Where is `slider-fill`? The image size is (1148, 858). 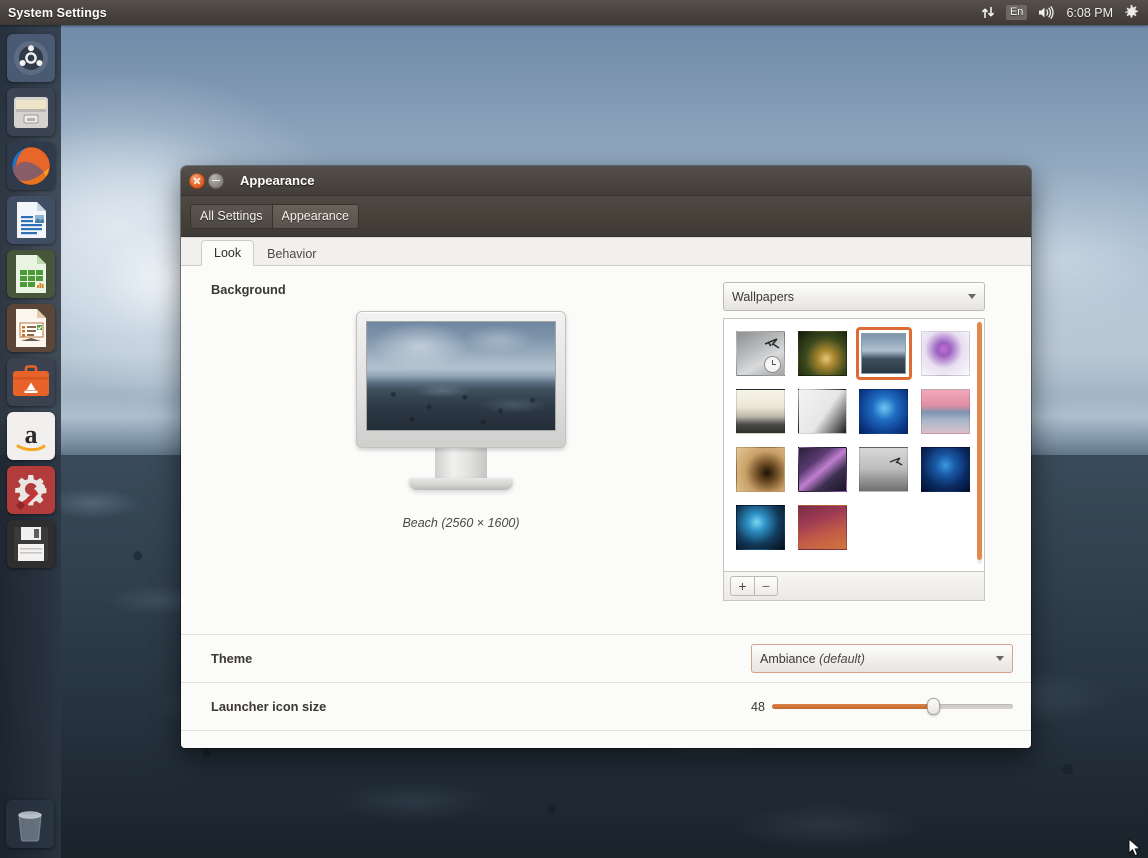
slider-fill is located at coordinates (852, 706).